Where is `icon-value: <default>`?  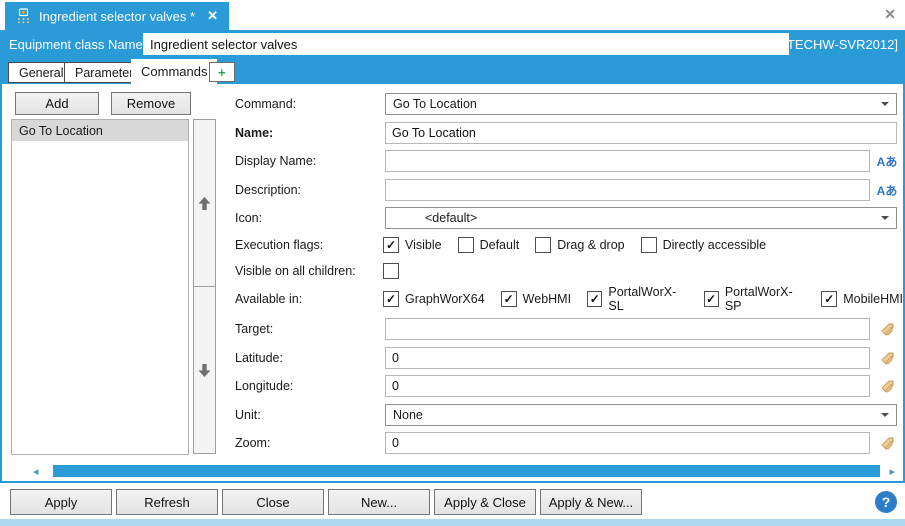 icon-value: <default> is located at coordinates (451, 218).